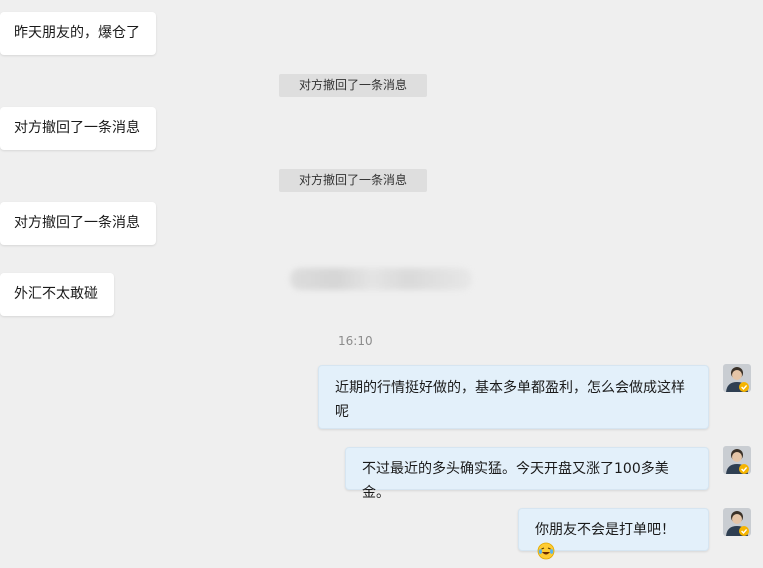  What do you see at coordinates (355, 341) in the screenshot?
I see `message-timestamp: 16:10` at bounding box center [355, 341].